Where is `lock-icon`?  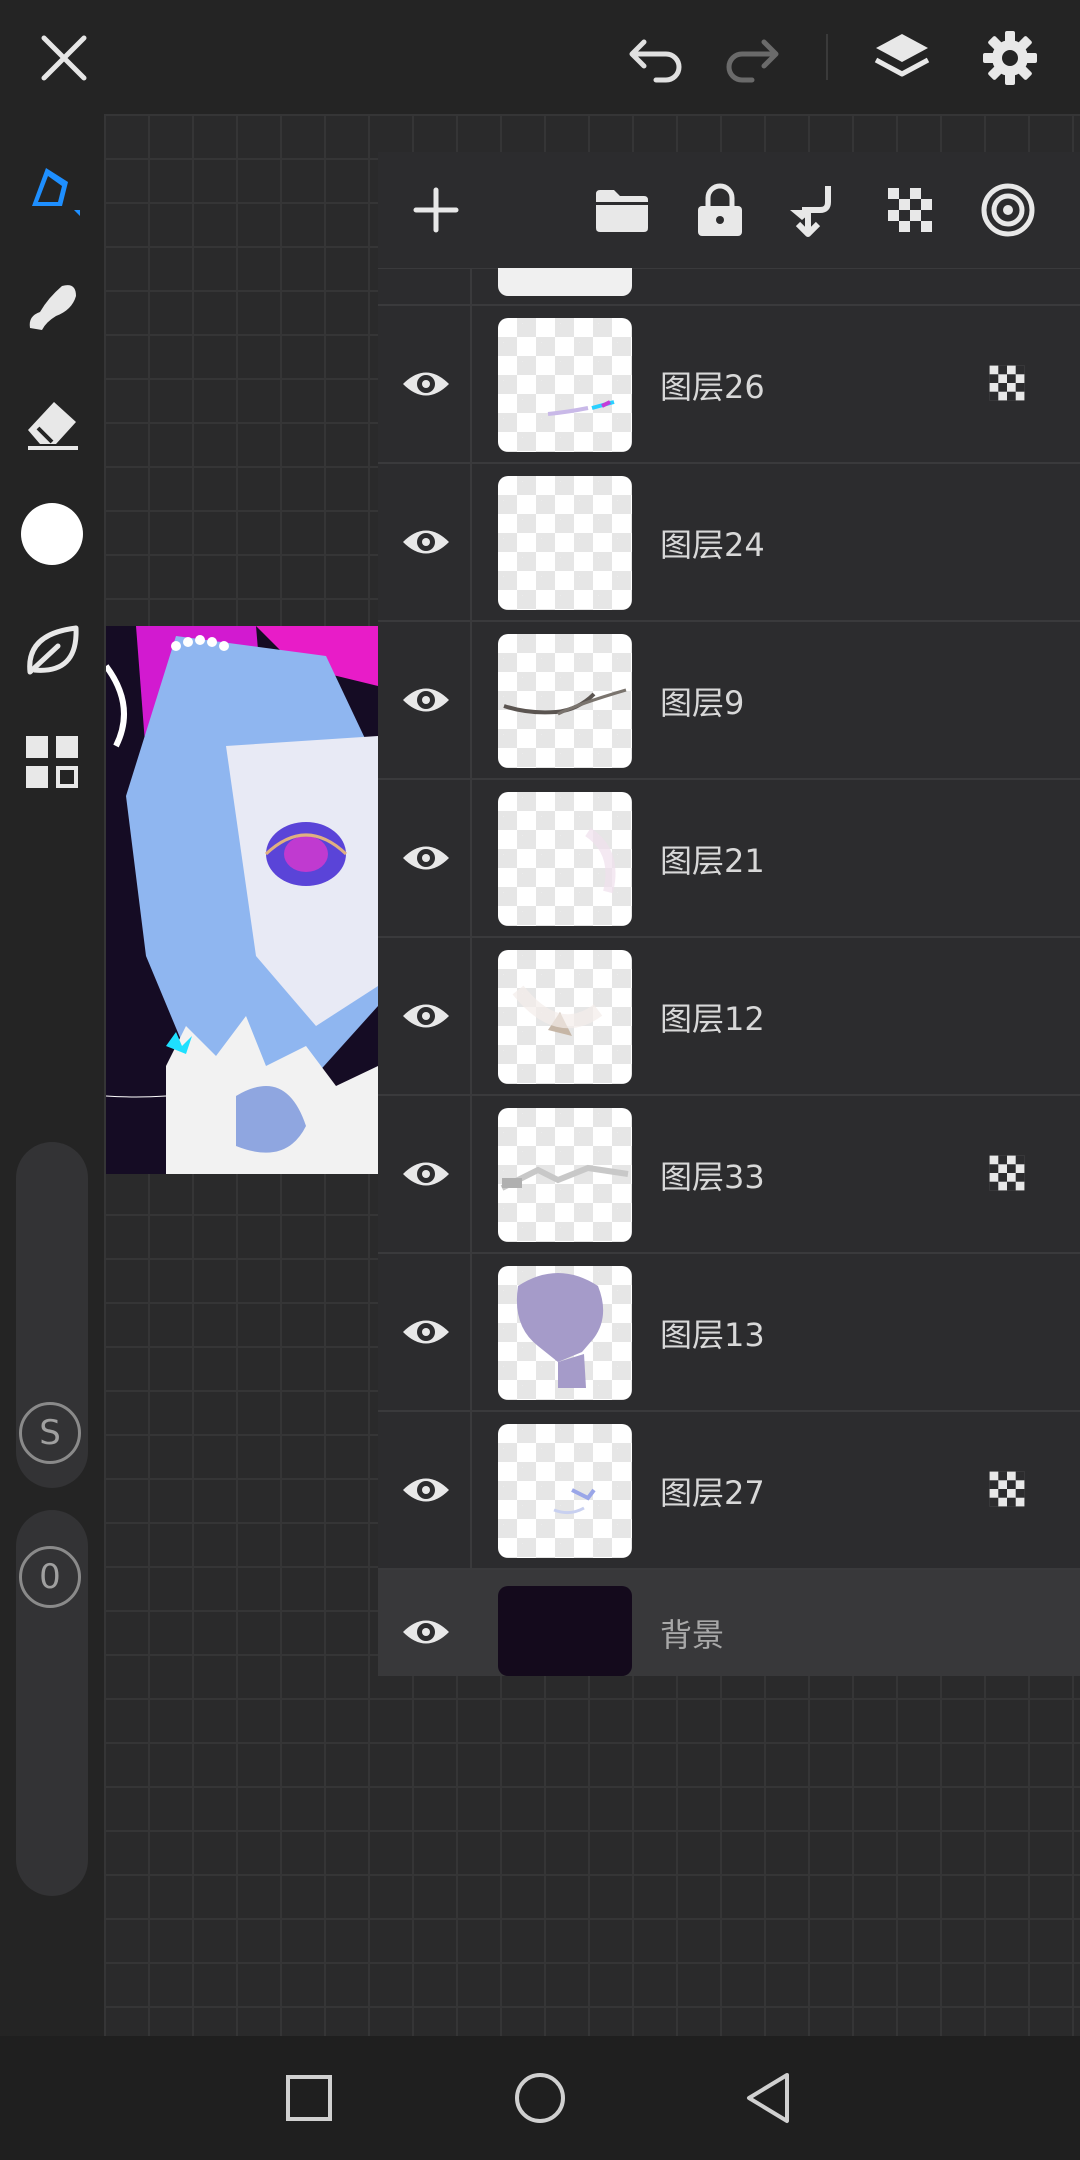 lock-icon is located at coordinates (720, 210).